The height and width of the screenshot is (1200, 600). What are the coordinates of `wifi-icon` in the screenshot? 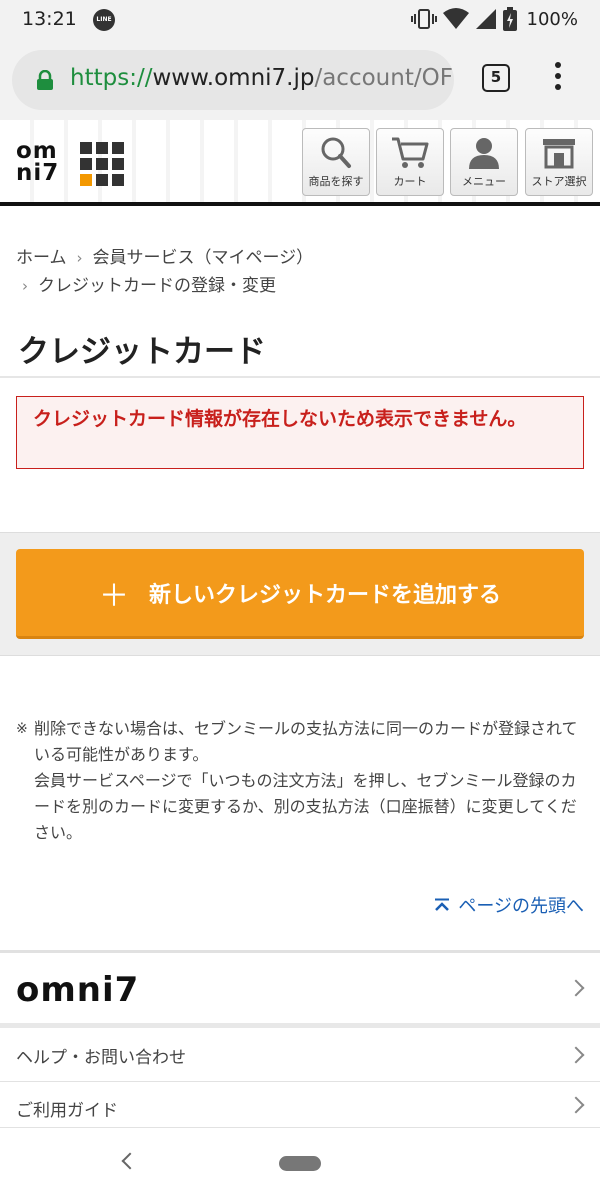 It's located at (455, 18).